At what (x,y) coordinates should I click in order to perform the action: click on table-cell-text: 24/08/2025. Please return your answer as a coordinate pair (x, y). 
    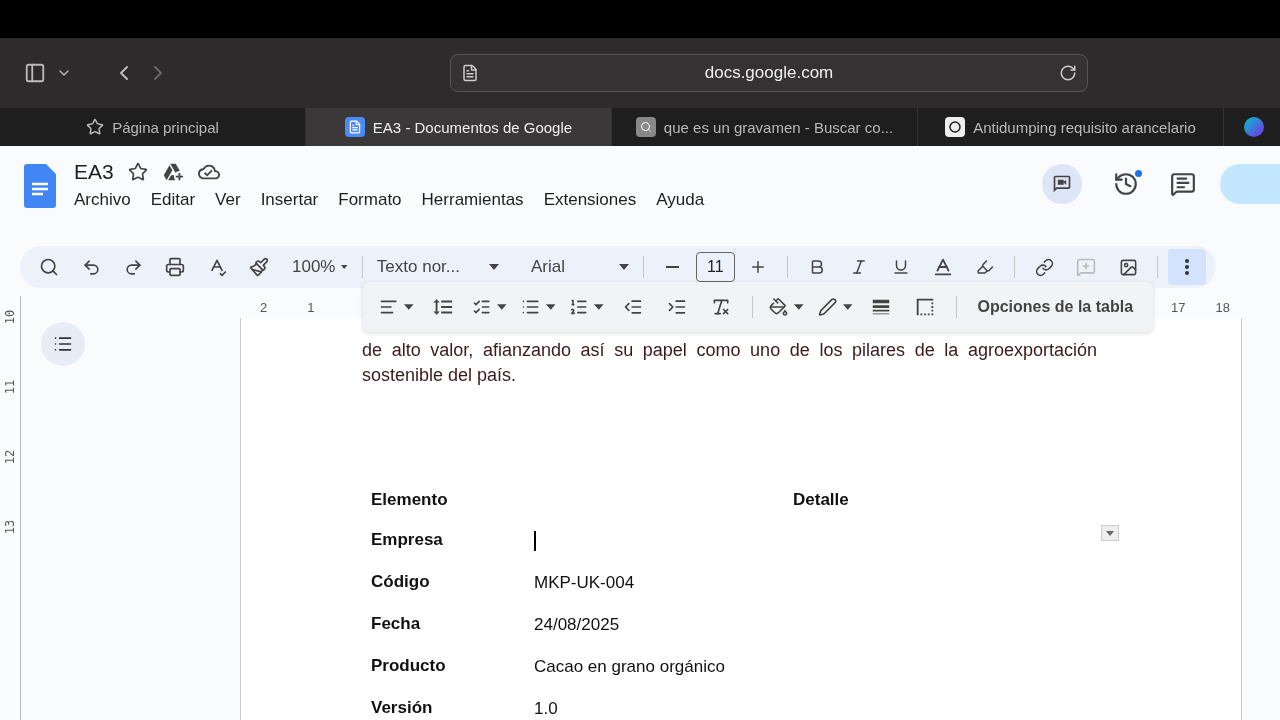
    Looking at the image, I should click on (577, 625).